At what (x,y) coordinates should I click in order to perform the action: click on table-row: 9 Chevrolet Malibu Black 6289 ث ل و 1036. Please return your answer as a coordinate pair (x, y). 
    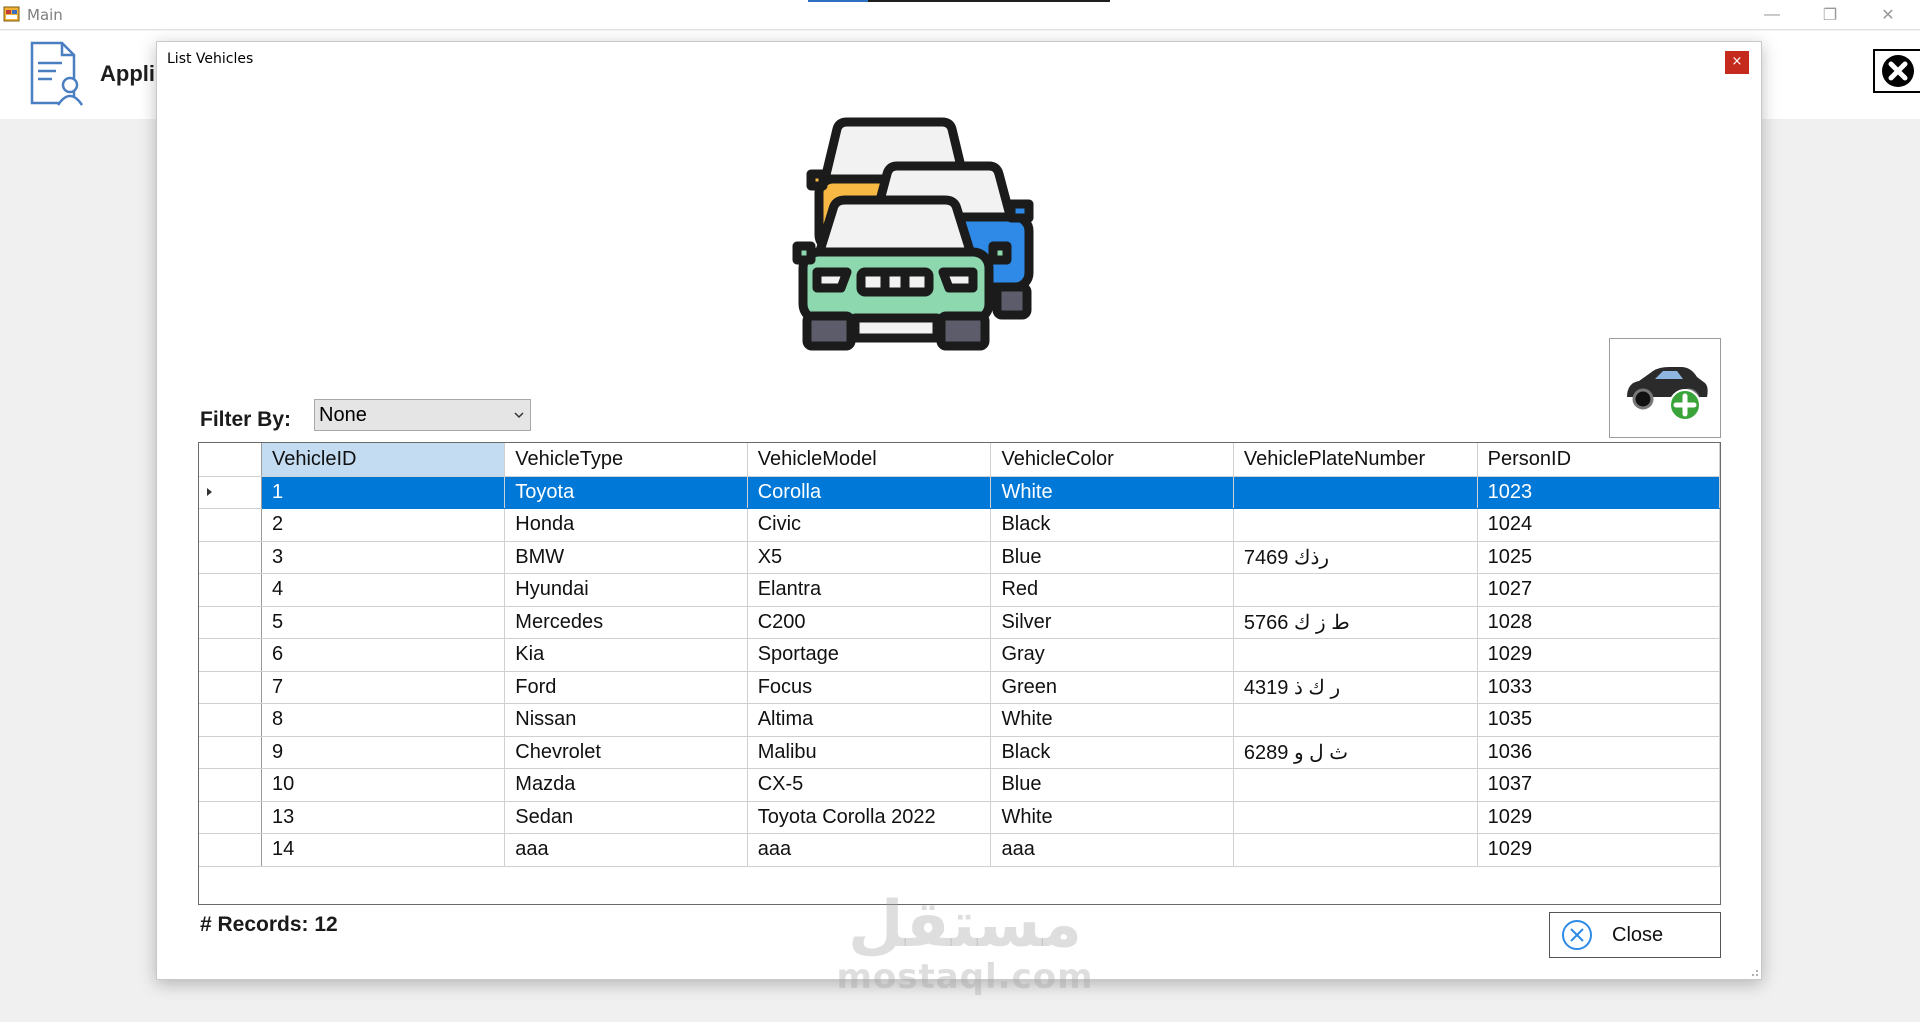
    Looking at the image, I should click on (959, 752).